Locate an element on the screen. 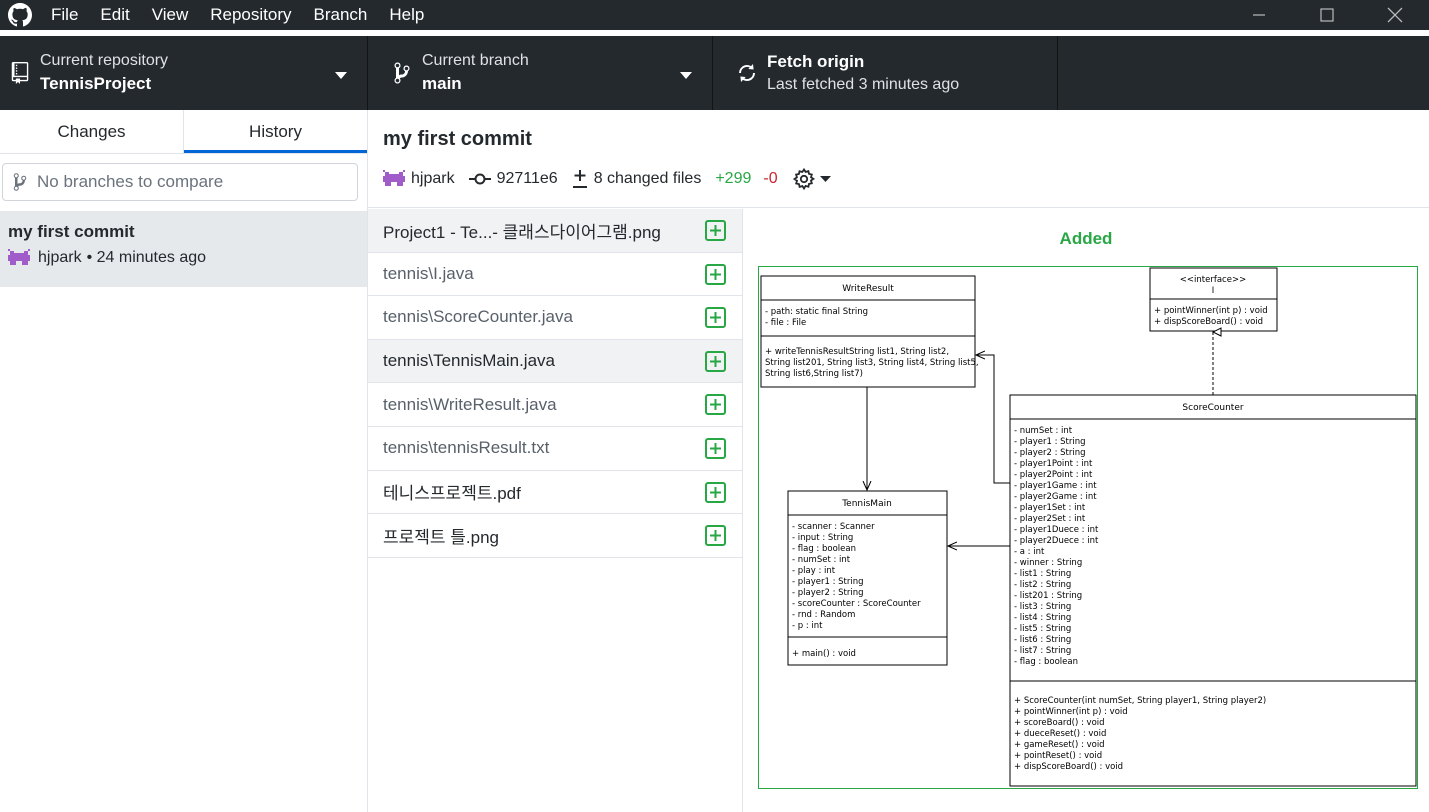 This screenshot has width=1429, height=812. menu-repository: Repository is located at coordinates (250, 15).